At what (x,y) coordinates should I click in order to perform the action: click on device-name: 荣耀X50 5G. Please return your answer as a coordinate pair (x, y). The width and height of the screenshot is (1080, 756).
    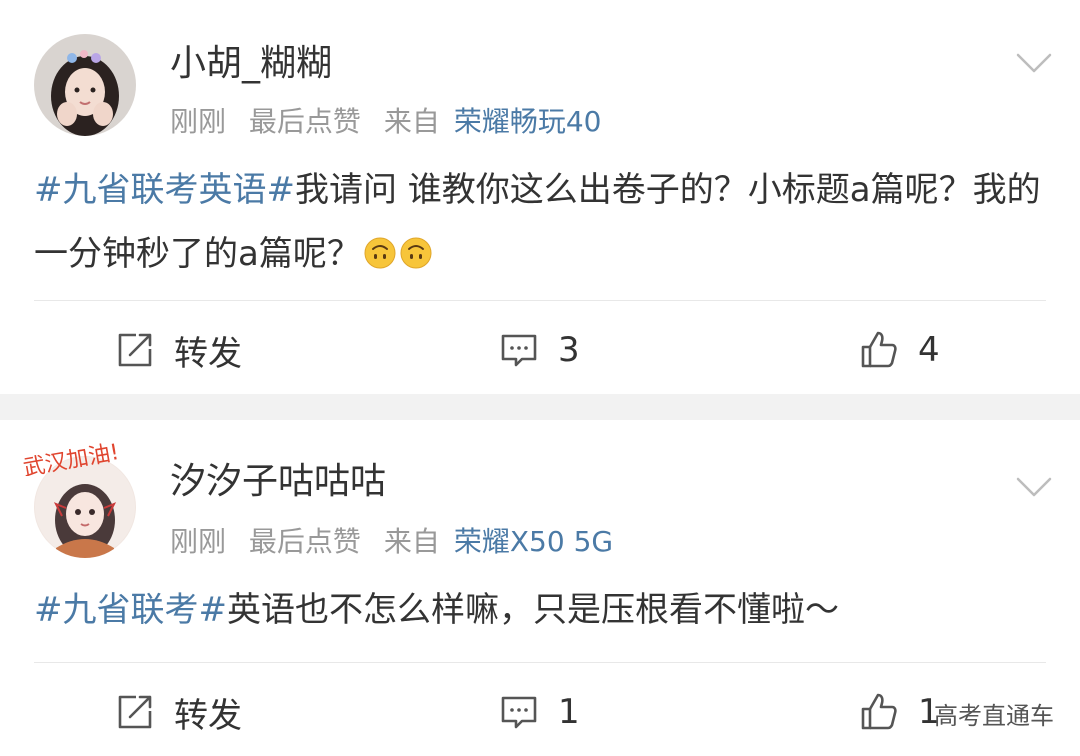
    Looking at the image, I should click on (533, 541).